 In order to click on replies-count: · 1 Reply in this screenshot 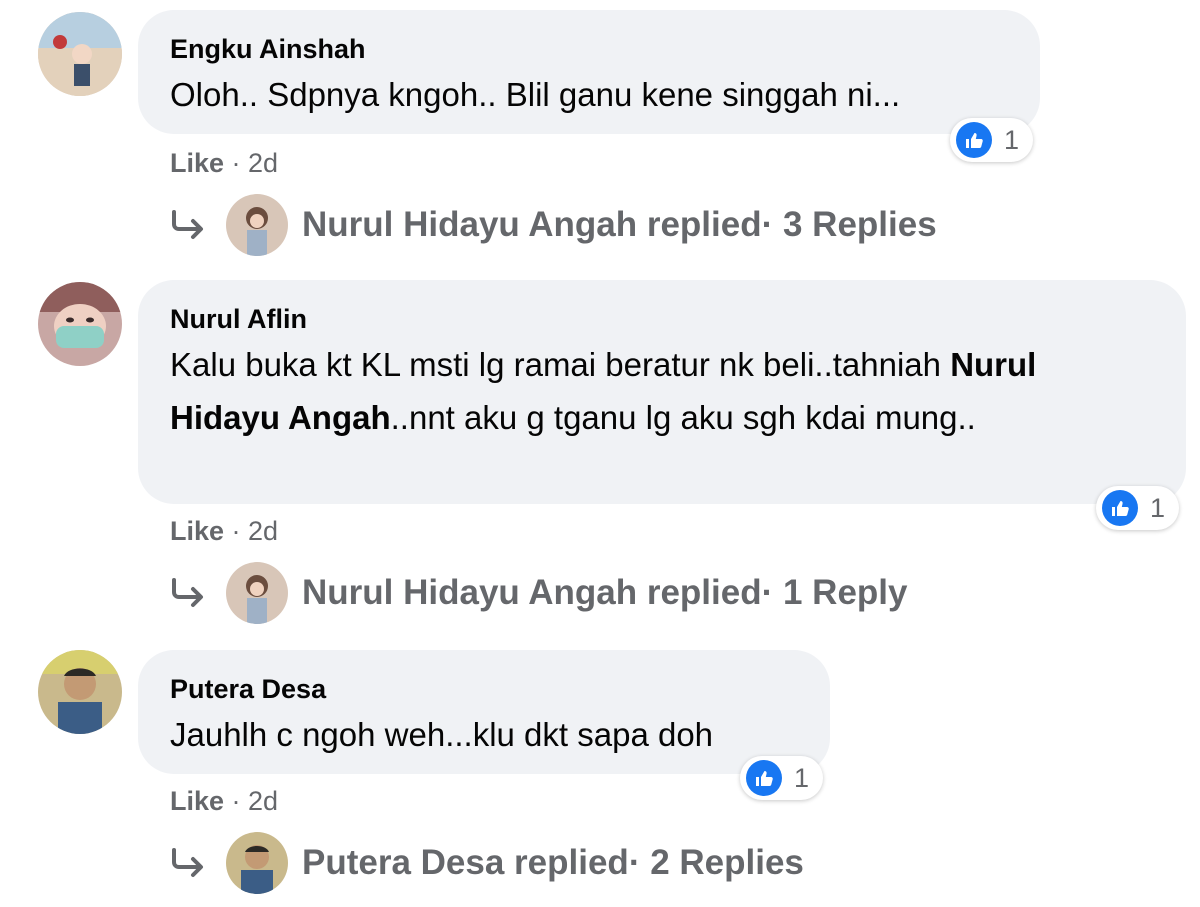, I will do `click(835, 593)`.